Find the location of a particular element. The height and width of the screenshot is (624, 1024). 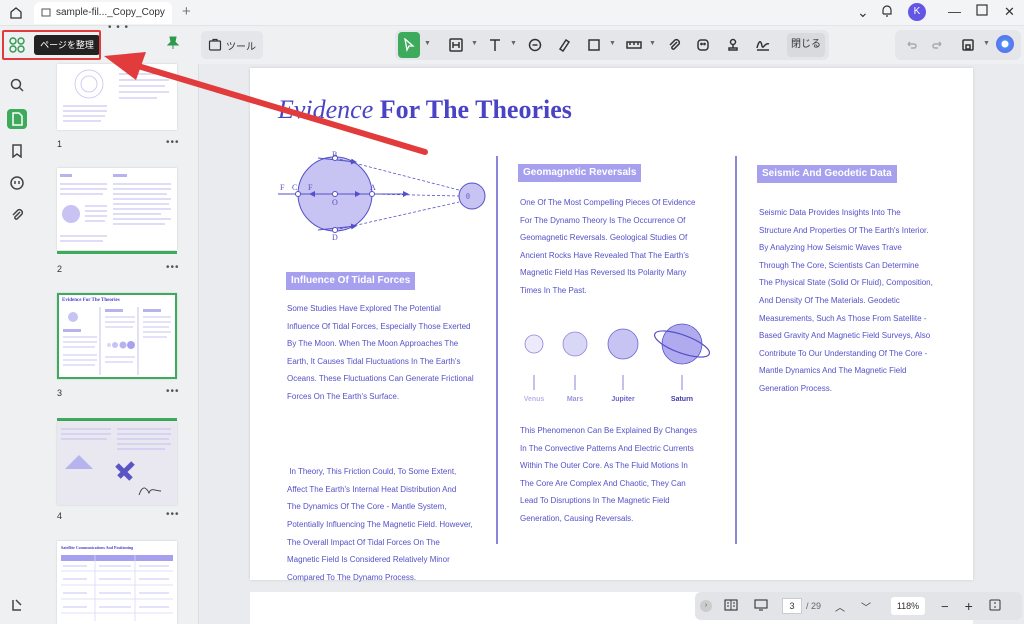

layers-icon is located at coordinates (17, 605).